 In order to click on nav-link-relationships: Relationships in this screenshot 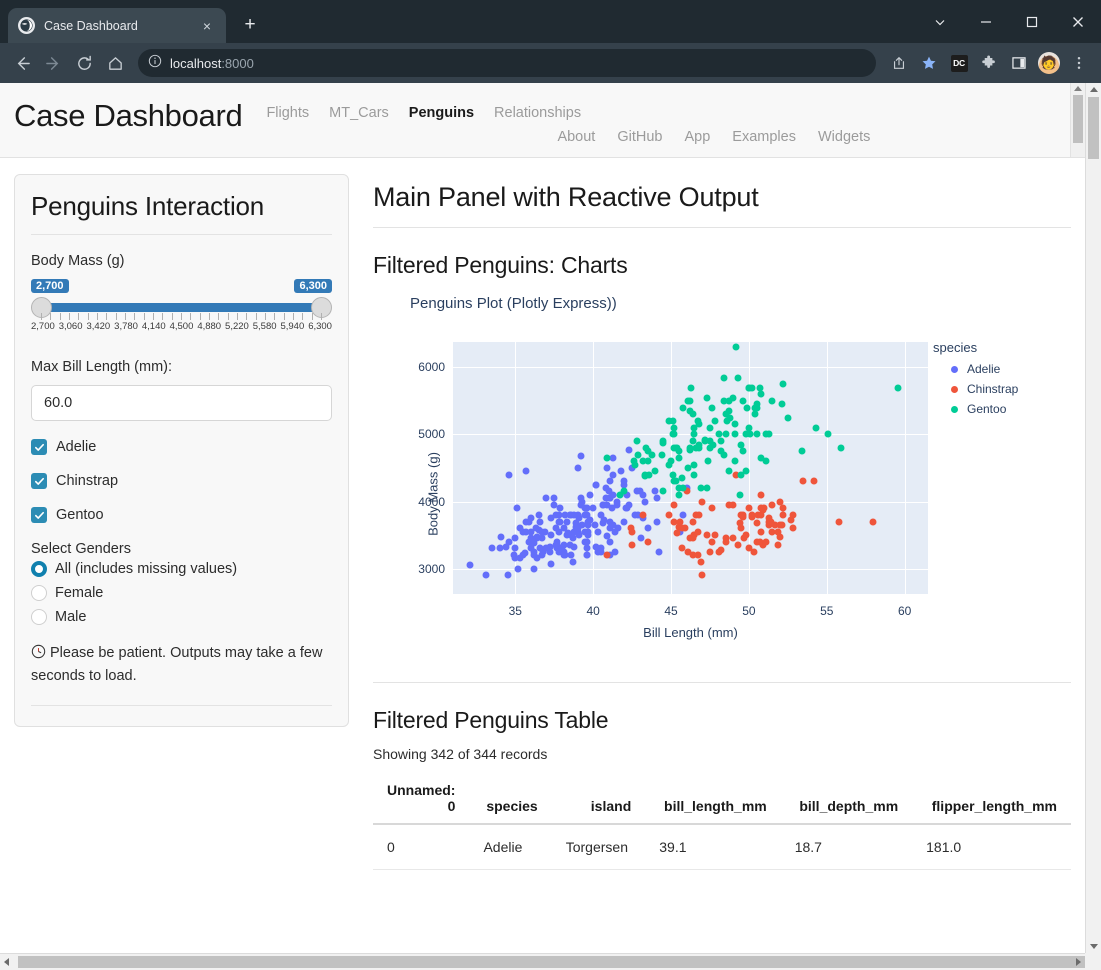, I will do `click(537, 113)`.